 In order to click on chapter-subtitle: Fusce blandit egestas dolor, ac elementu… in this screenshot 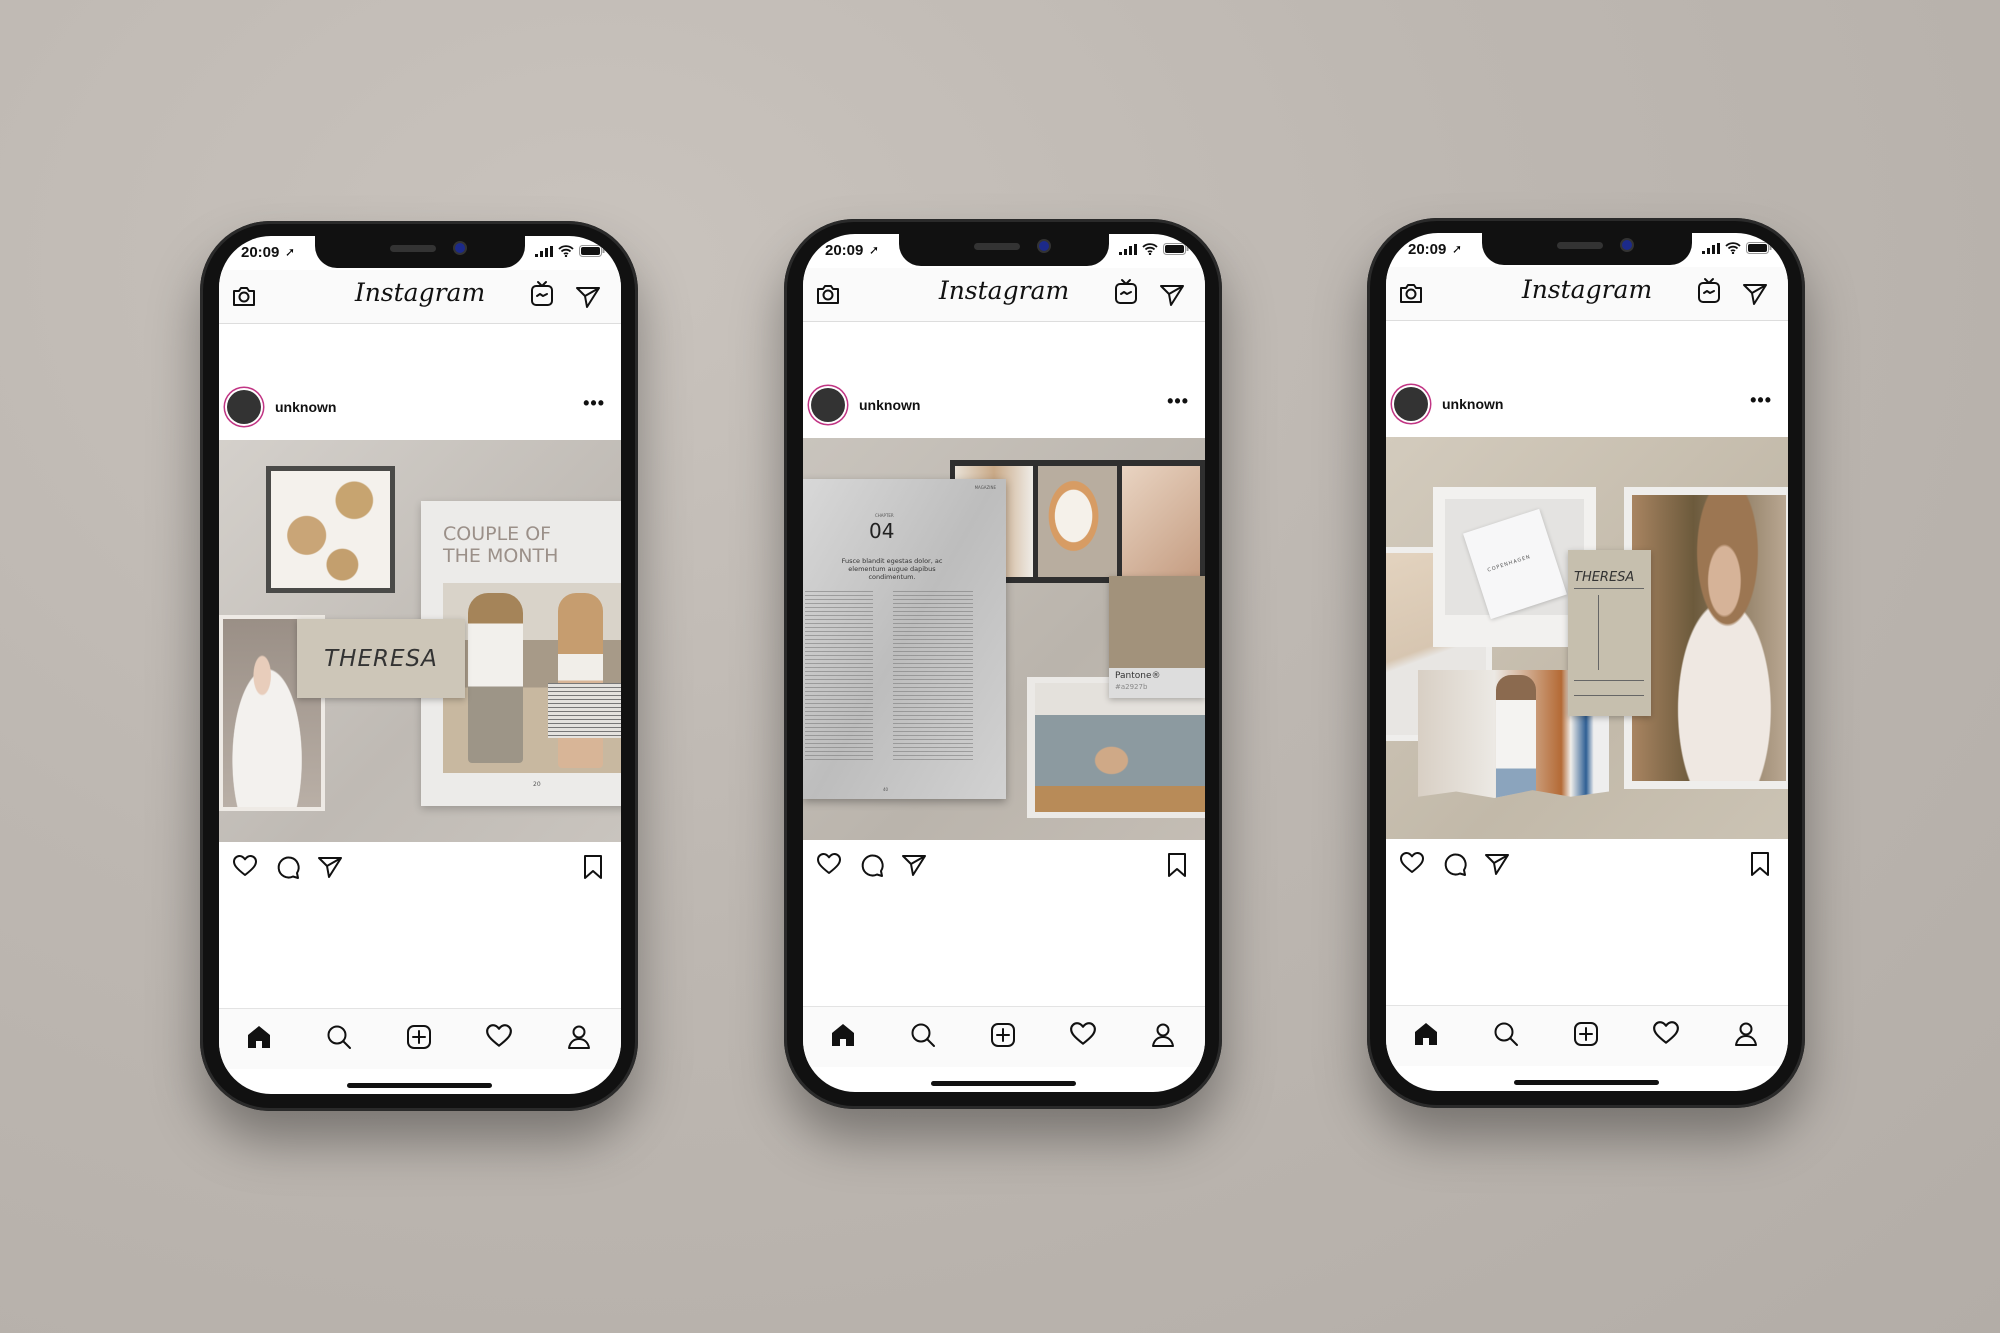, I will do `click(892, 569)`.